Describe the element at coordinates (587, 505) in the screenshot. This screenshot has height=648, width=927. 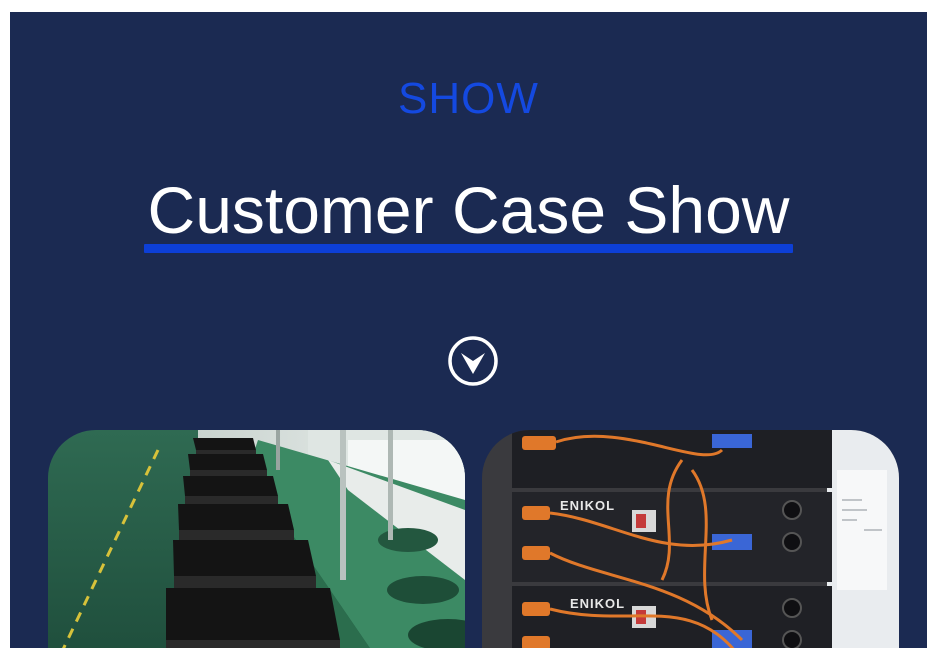
I see `rack-brand-label-1: ENIKOL` at that location.